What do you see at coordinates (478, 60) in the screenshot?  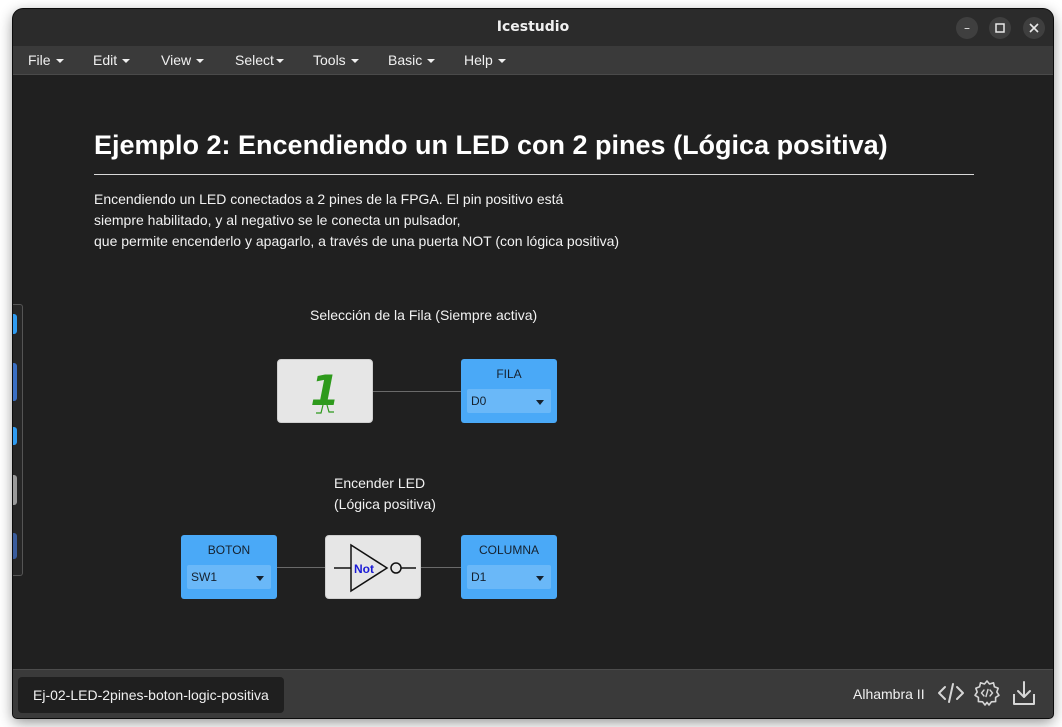 I see `menu-help-label: Help` at bounding box center [478, 60].